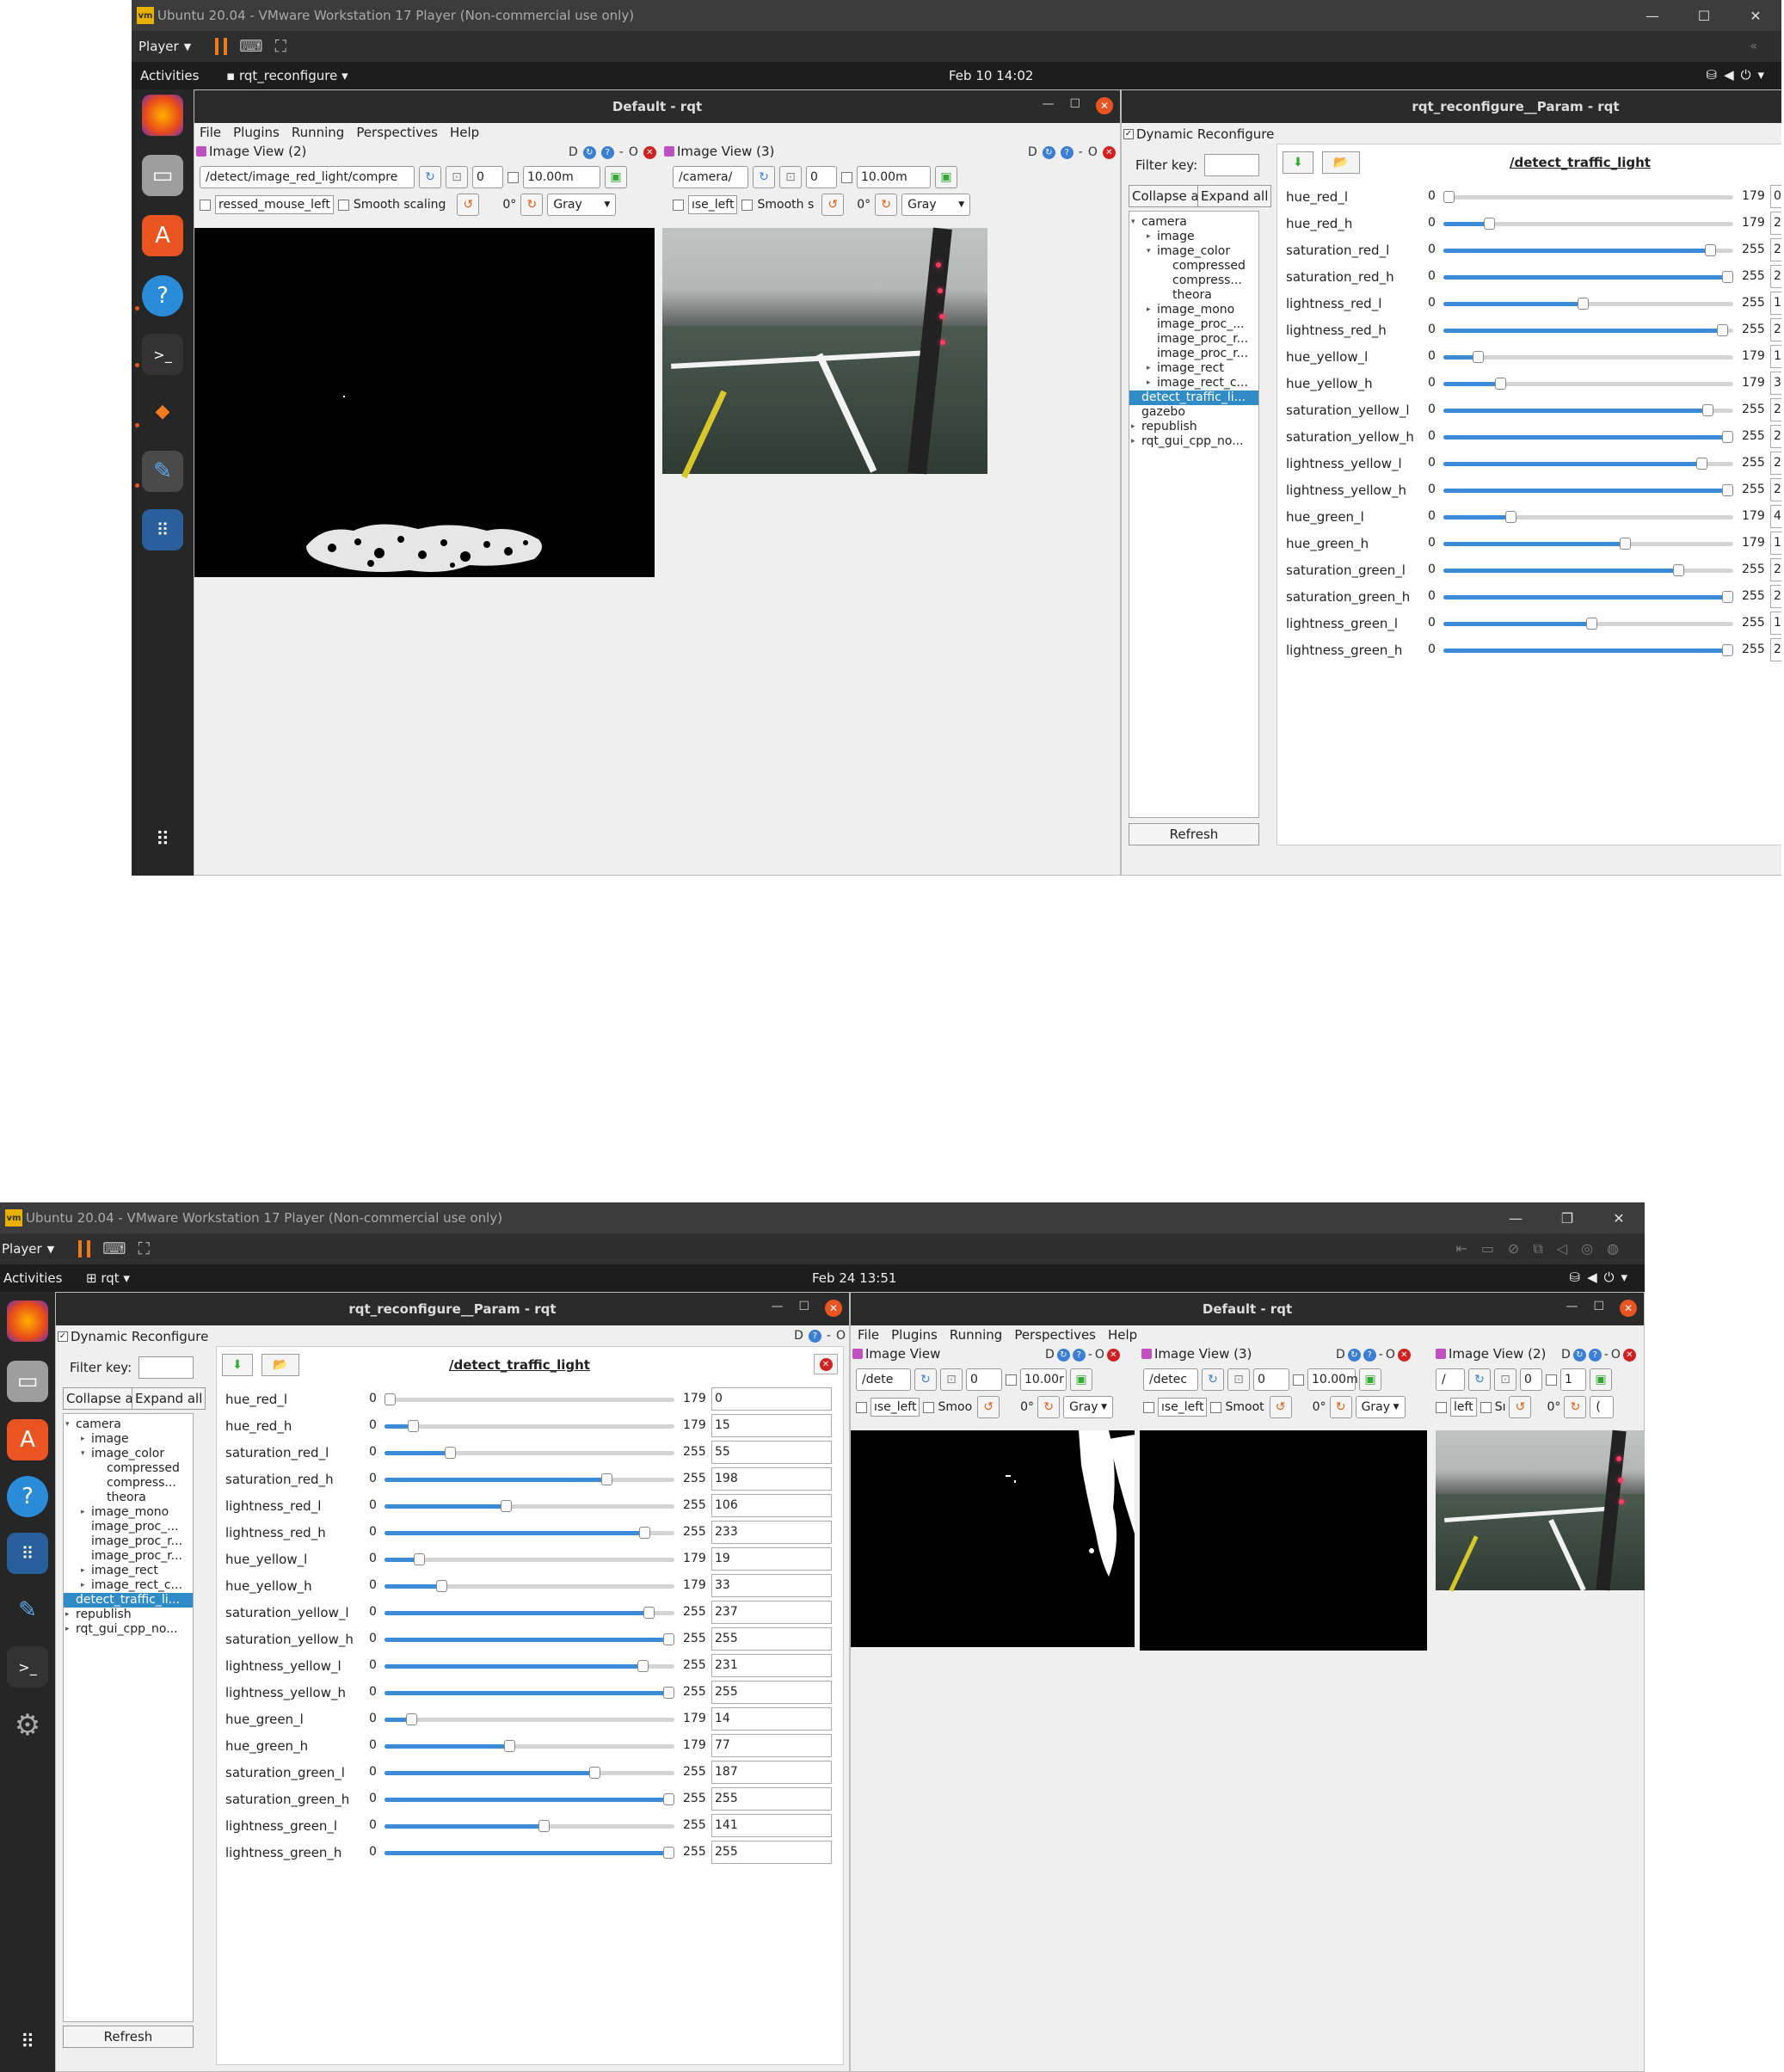  Describe the element at coordinates (772, 1665) in the screenshot. I see `param-value-input: 231` at that location.